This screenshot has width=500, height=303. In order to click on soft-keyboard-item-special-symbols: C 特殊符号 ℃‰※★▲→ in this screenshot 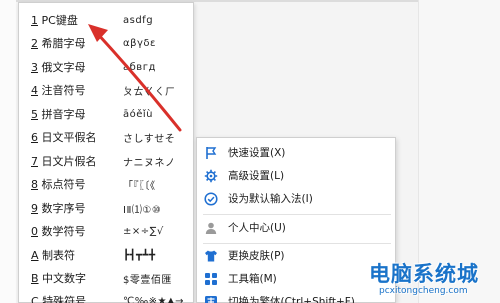, I will do `click(107, 296)`.